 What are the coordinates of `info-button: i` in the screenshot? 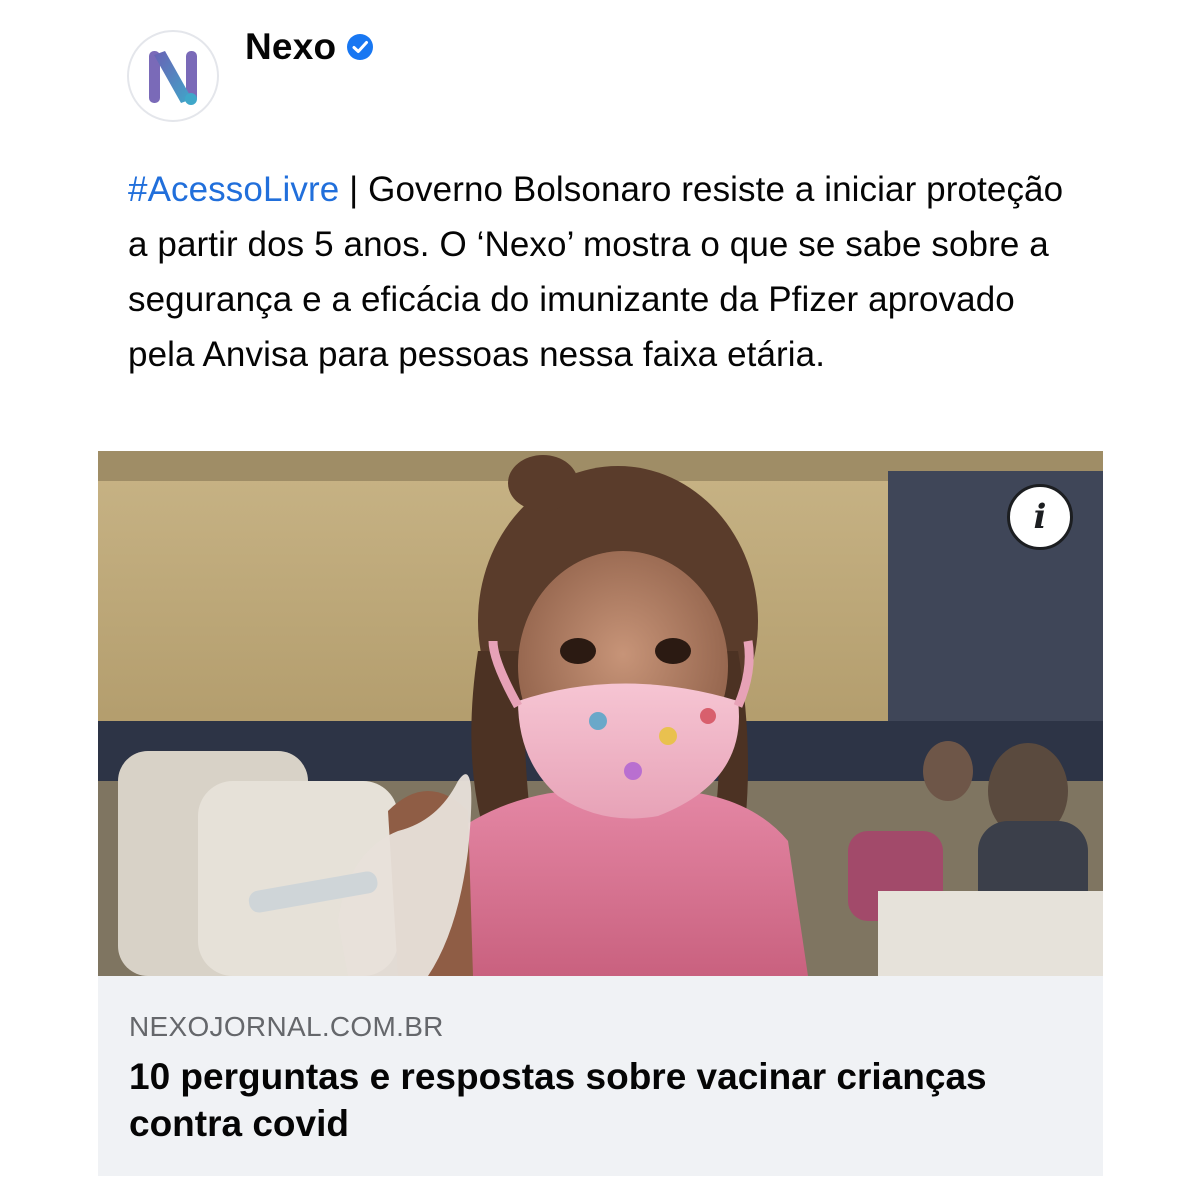 It's located at (1040, 517).